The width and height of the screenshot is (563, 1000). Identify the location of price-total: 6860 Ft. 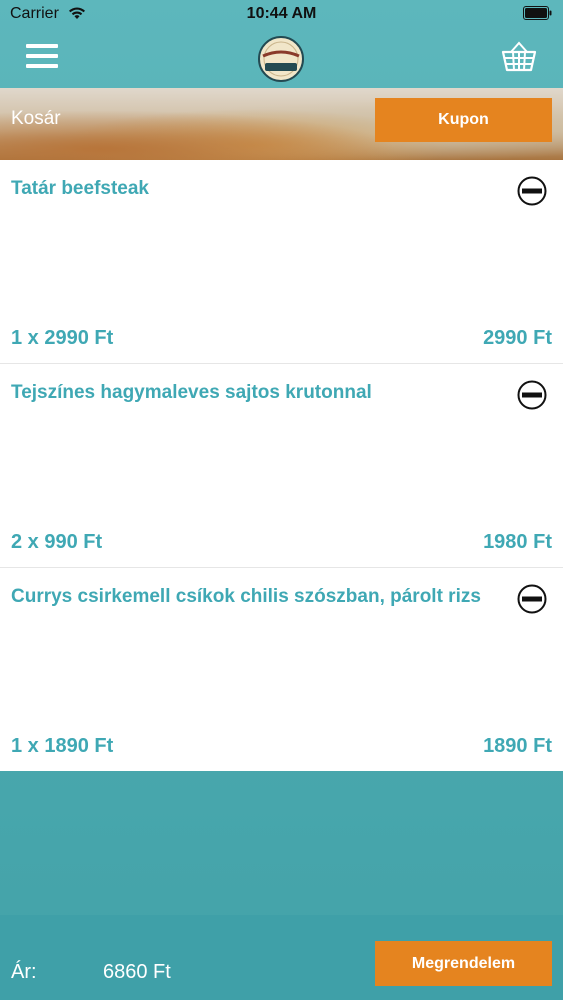
(137, 972).